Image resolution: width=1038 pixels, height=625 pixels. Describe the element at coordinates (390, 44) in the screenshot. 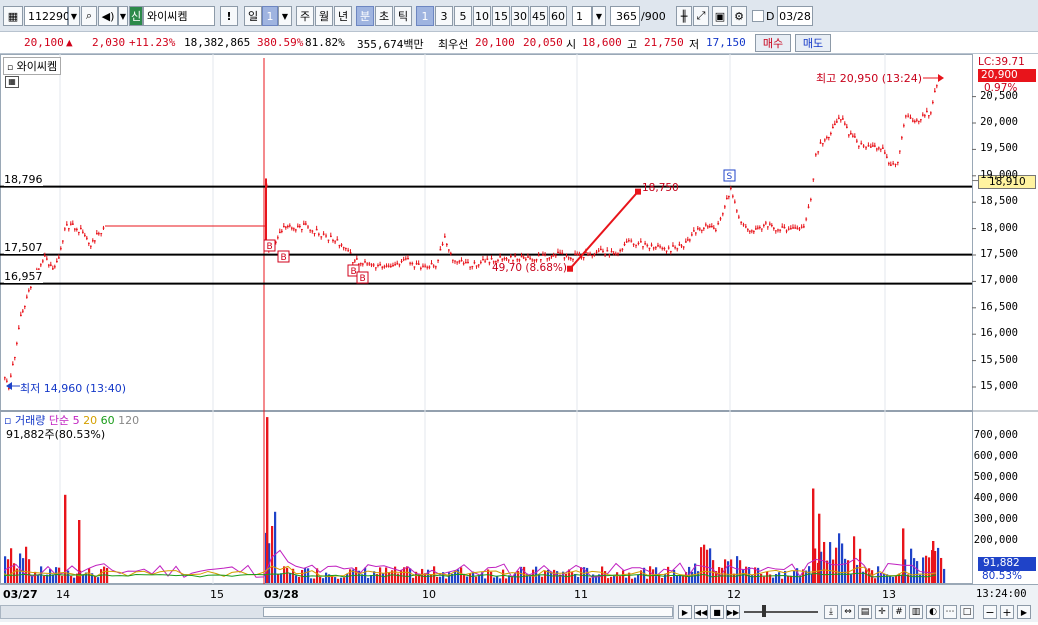

I see `trade-amount: 355,674백만` at that location.